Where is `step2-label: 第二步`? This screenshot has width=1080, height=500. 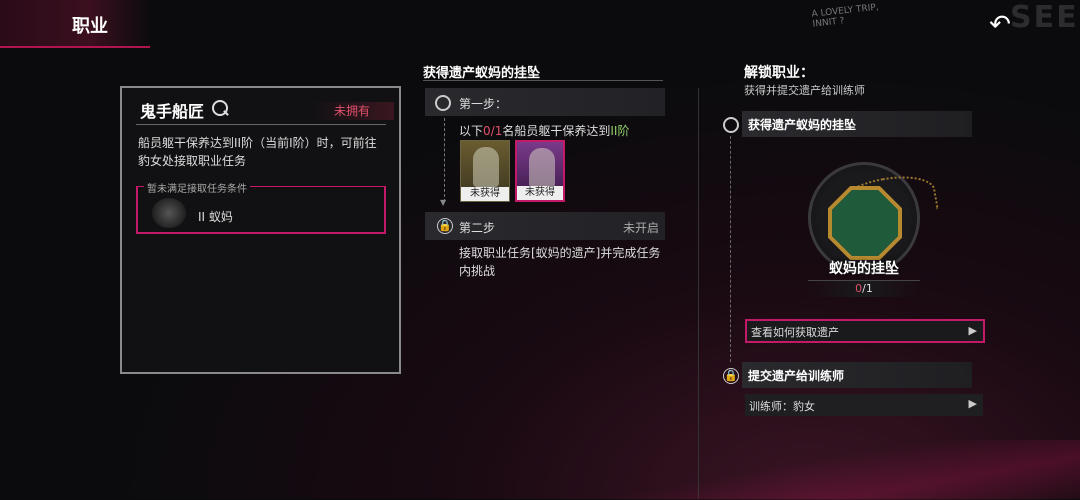 step2-label: 第二步 is located at coordinates (477, 228).